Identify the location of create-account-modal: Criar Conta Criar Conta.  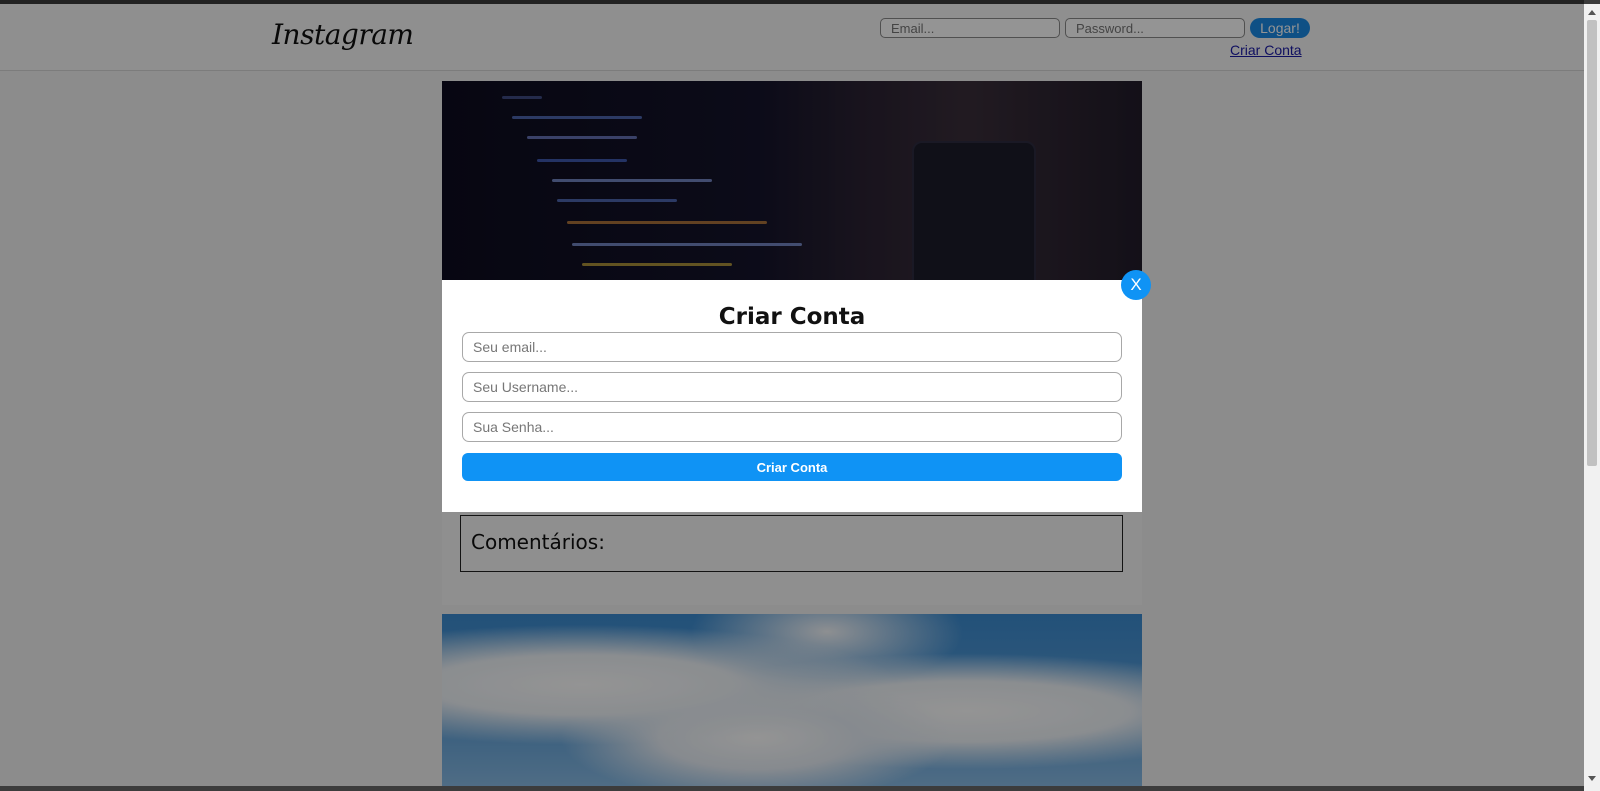
(792, 396).